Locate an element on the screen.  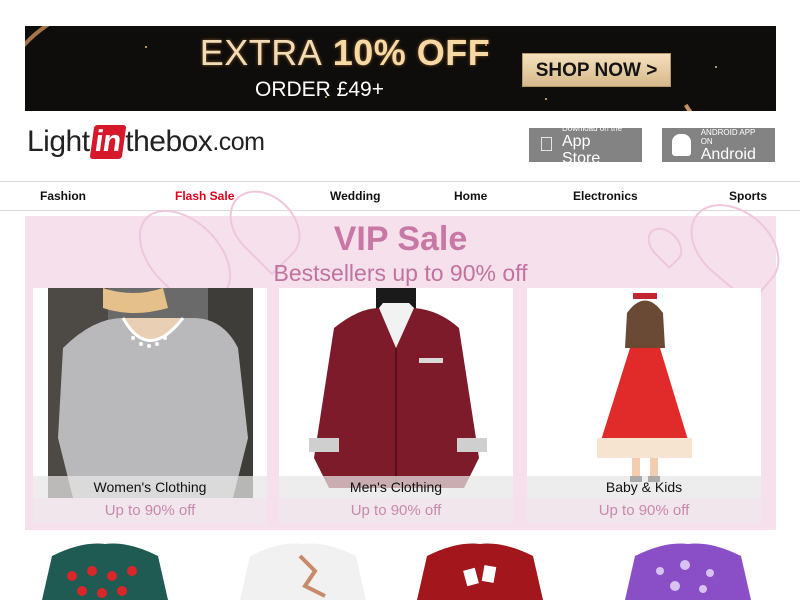
appstore-small-label: Download on the is located at coordinates (584, 132).